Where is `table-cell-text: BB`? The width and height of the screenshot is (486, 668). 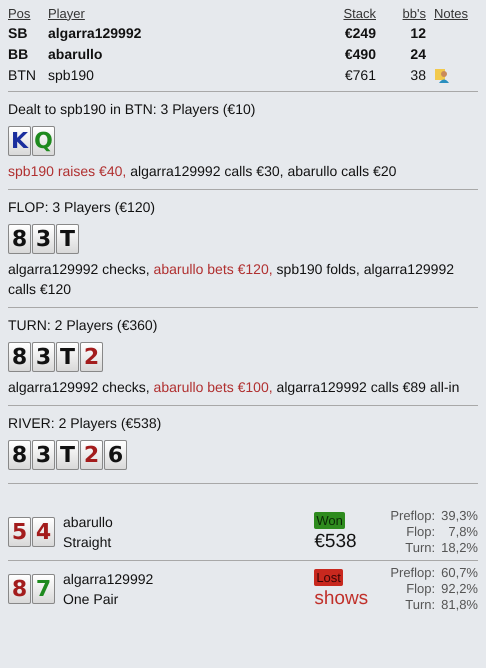
table-cell-text: BB is located at coordinates (19, 54).